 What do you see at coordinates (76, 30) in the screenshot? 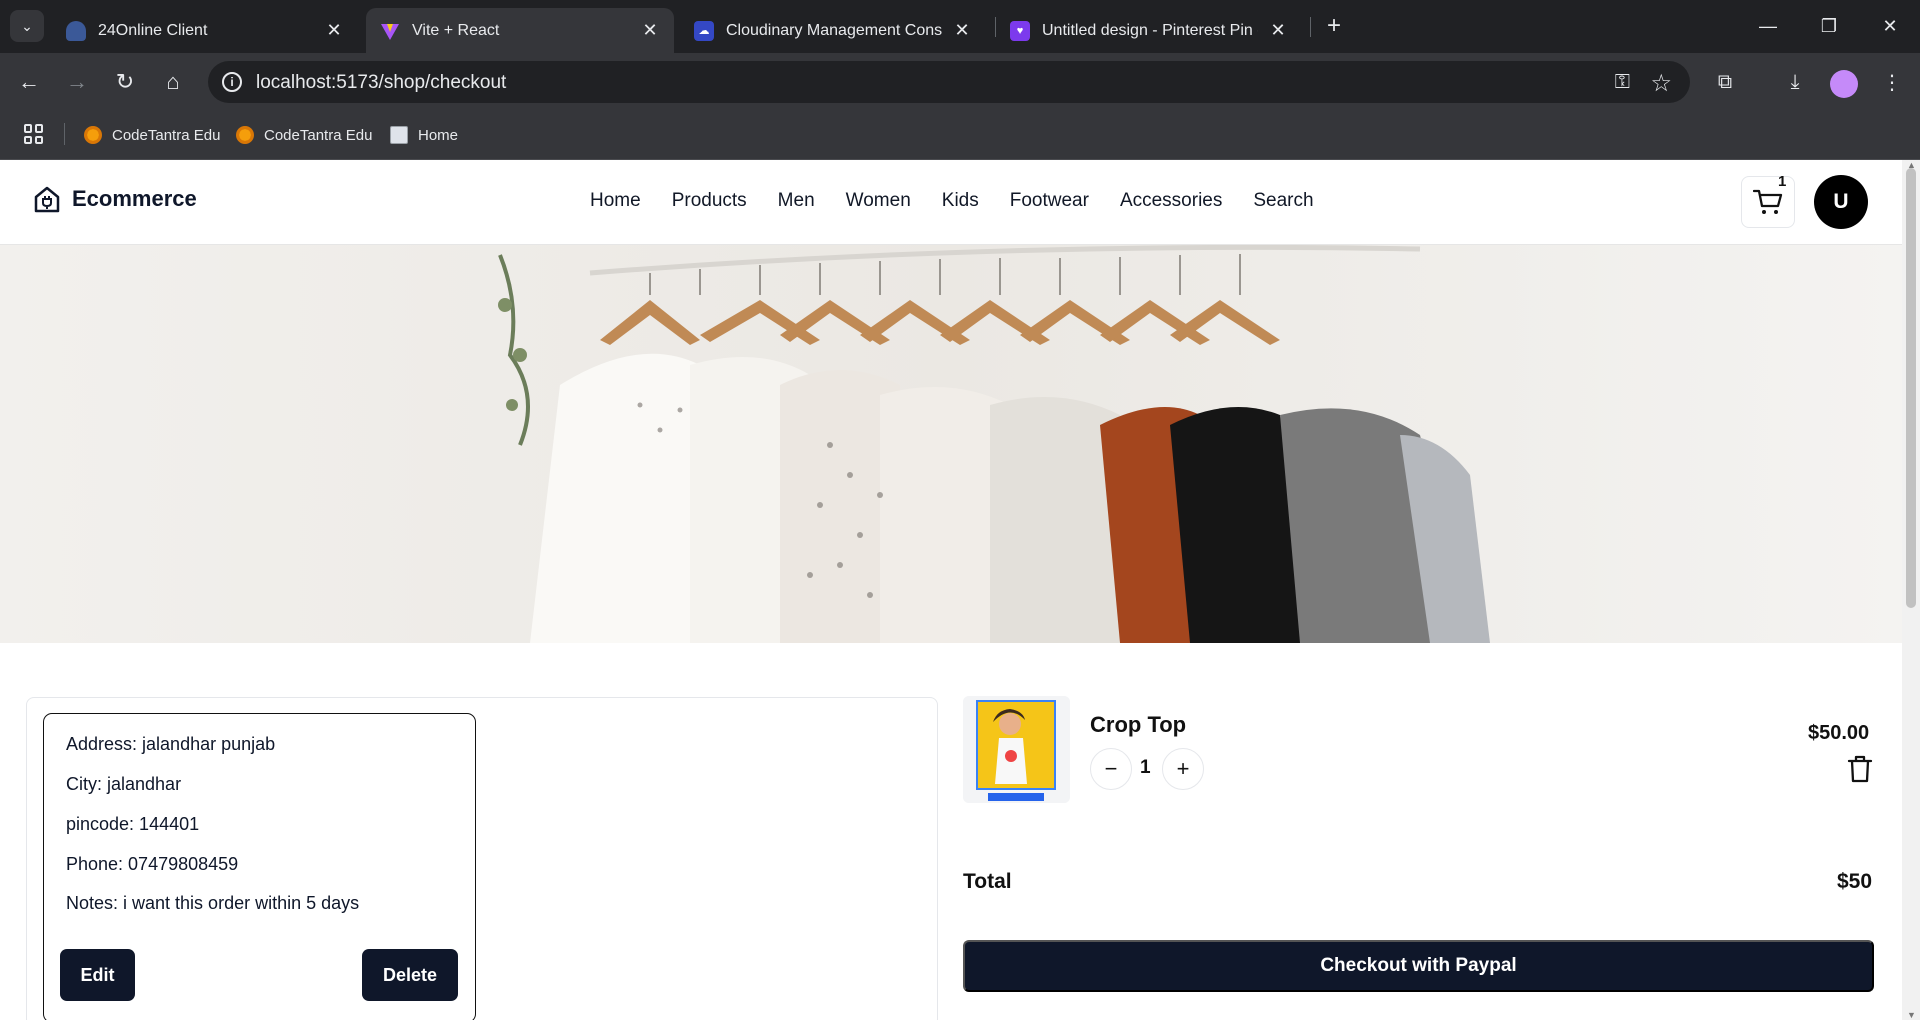
I see `24online-icon` at bounding box center [76, 30].